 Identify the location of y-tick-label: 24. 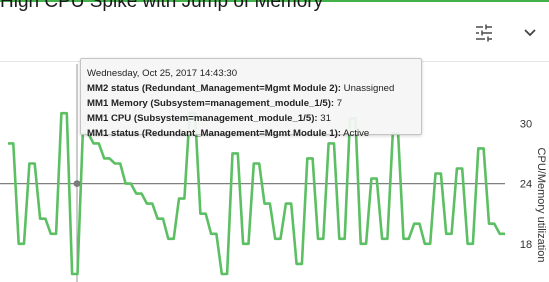
(526, 185).